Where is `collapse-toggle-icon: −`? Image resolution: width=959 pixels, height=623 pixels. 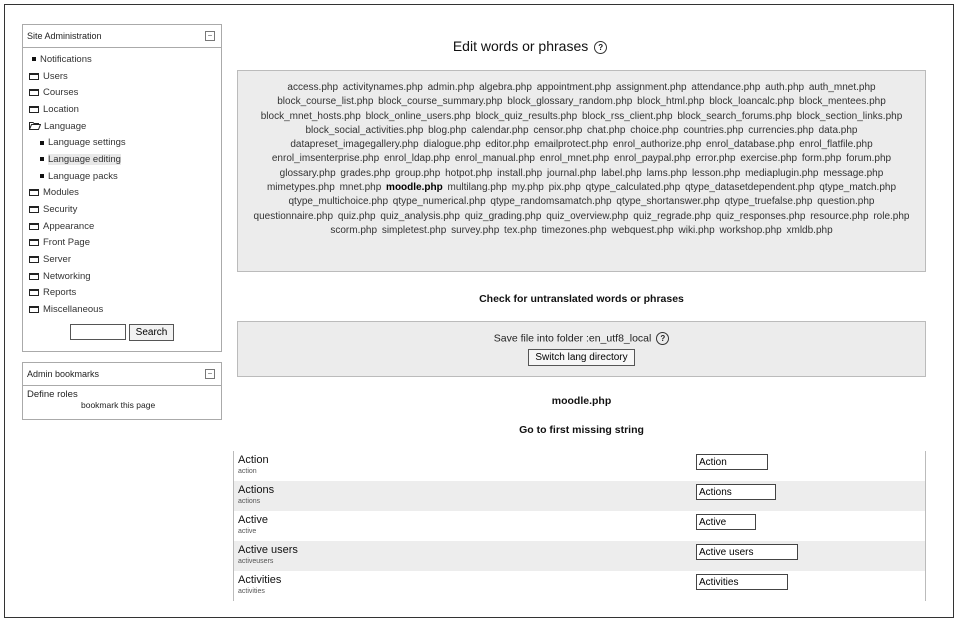 collapse-toggle-icon: − is located at coordinates (210, 374).